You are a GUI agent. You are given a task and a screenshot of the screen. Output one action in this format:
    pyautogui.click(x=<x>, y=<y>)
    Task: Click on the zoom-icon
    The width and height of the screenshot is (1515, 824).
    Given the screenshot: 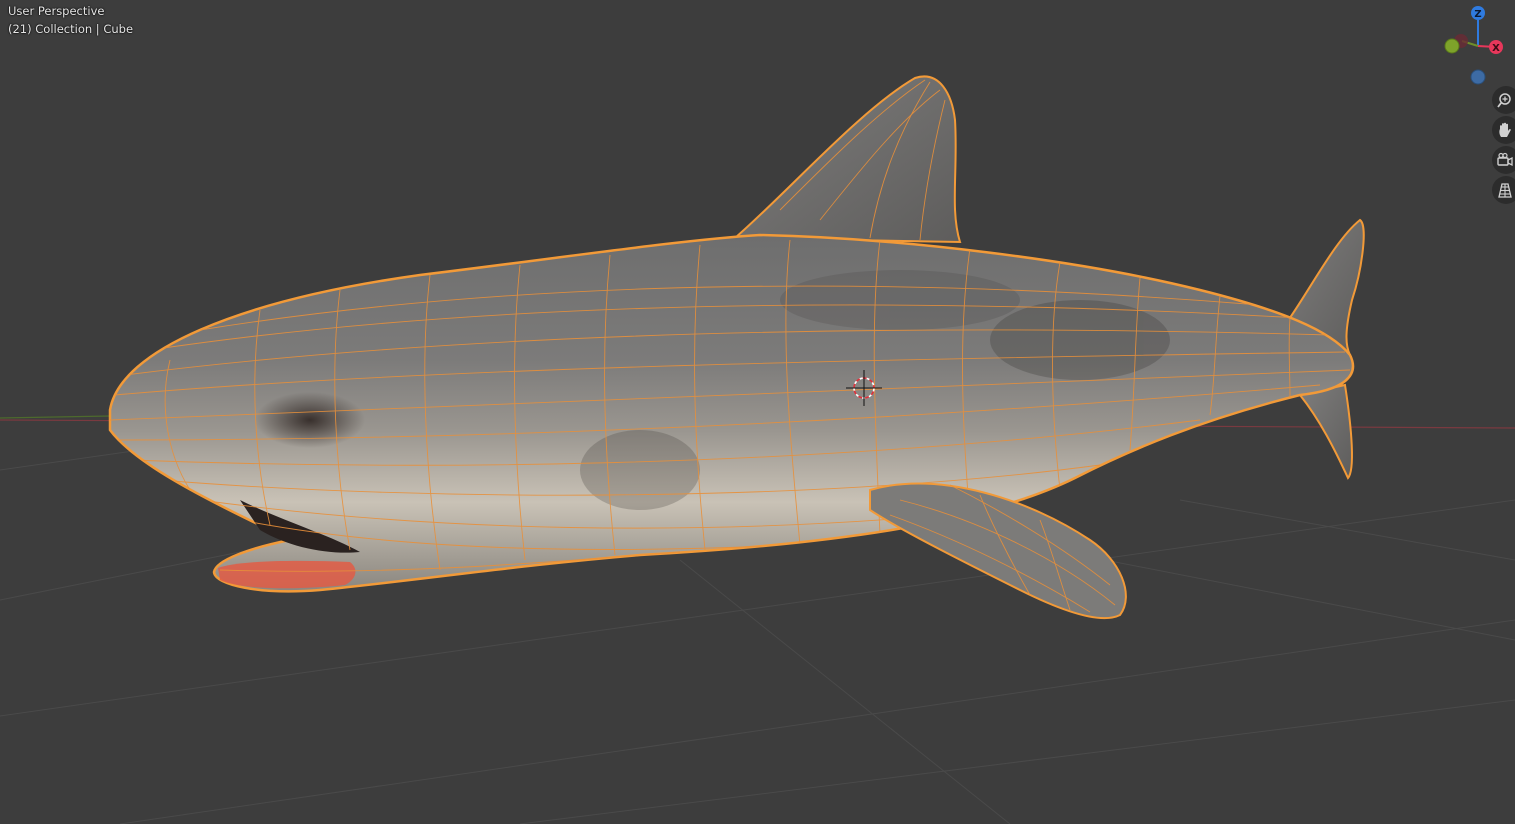 What is the action you would take?
    pyautogui.click(x=1504, y=100)
    